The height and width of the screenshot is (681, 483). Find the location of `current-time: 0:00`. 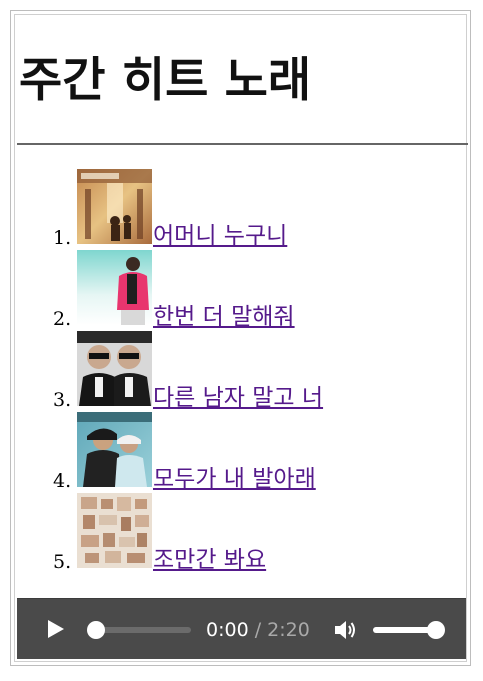

current-time: 0:00 is located at coordinates (227, 630).